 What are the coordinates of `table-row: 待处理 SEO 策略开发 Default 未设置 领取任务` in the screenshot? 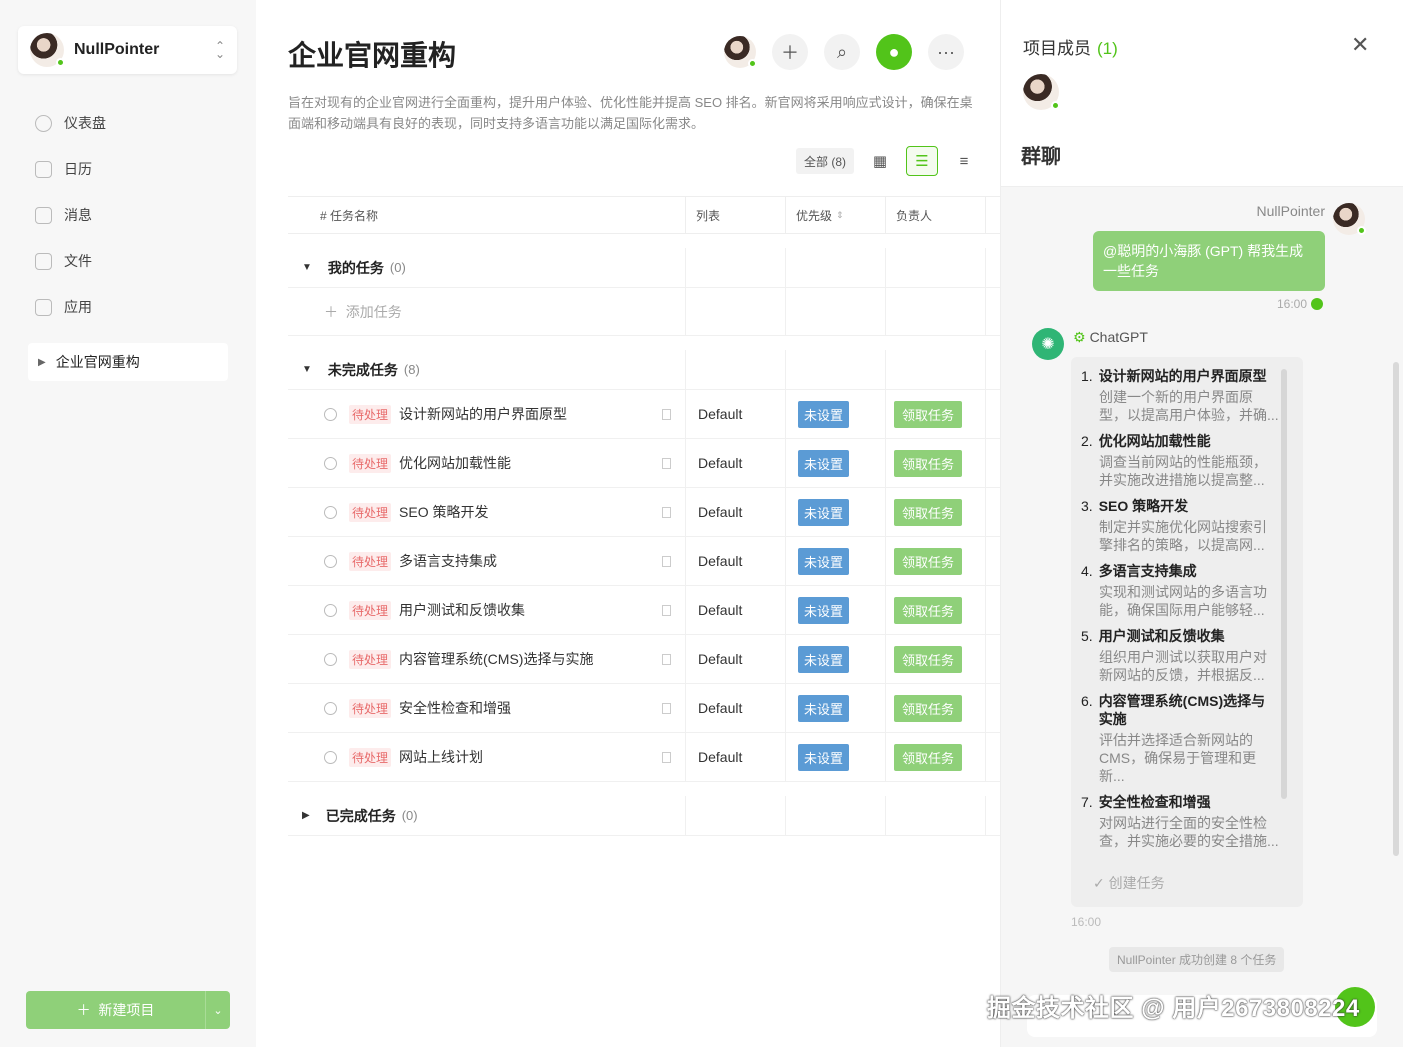 It's located at (644, 512).